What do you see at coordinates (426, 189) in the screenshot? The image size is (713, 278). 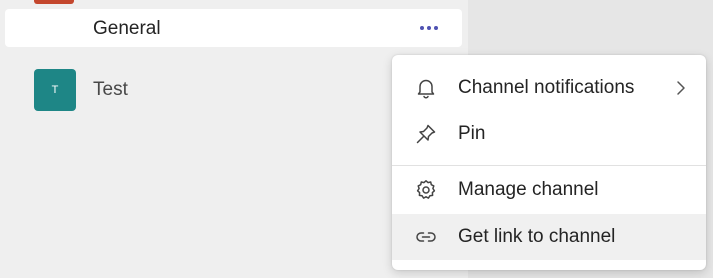 I see `gear-icon` at bounding box center [426, 189].